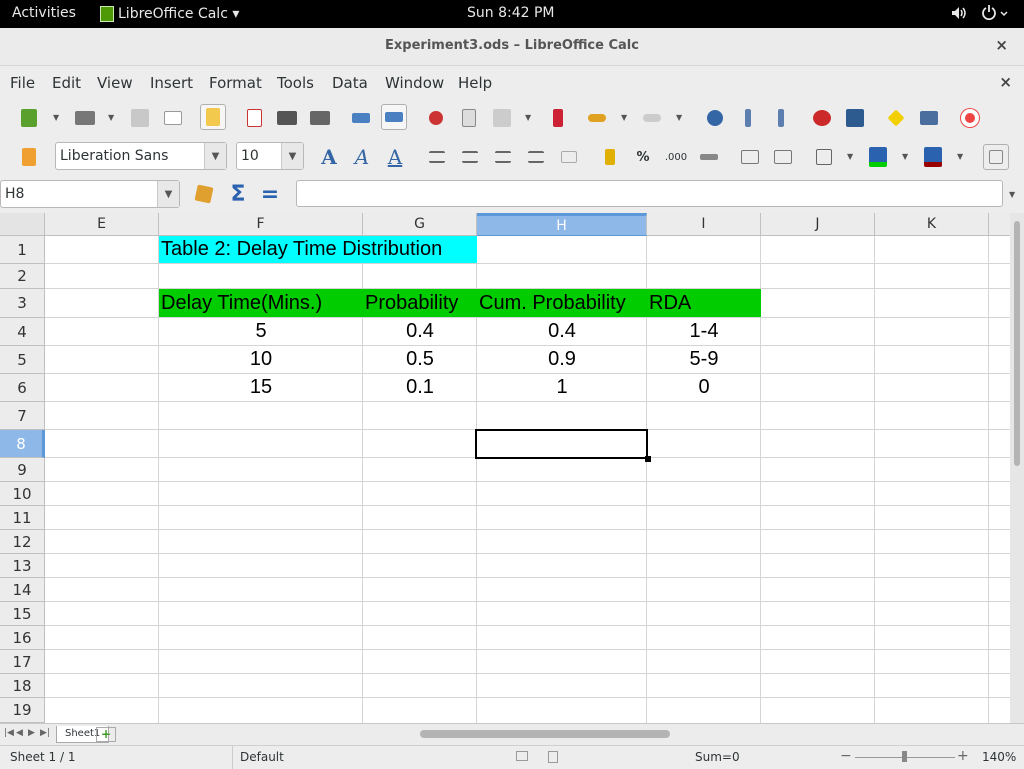  Describe the element at coordinates (261, 303) in the screenshot. I see `header-delay-time: Delay Time(Mins.)` at that location.